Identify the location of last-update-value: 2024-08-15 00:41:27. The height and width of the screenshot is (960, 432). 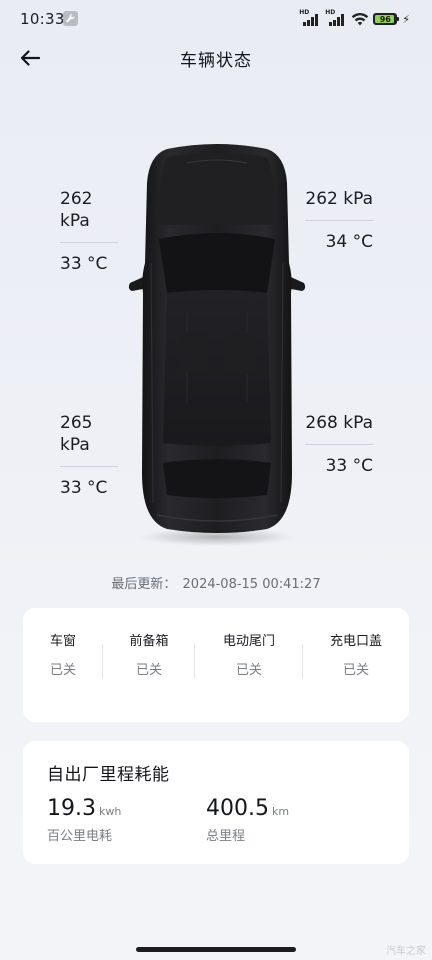
(251, 584).